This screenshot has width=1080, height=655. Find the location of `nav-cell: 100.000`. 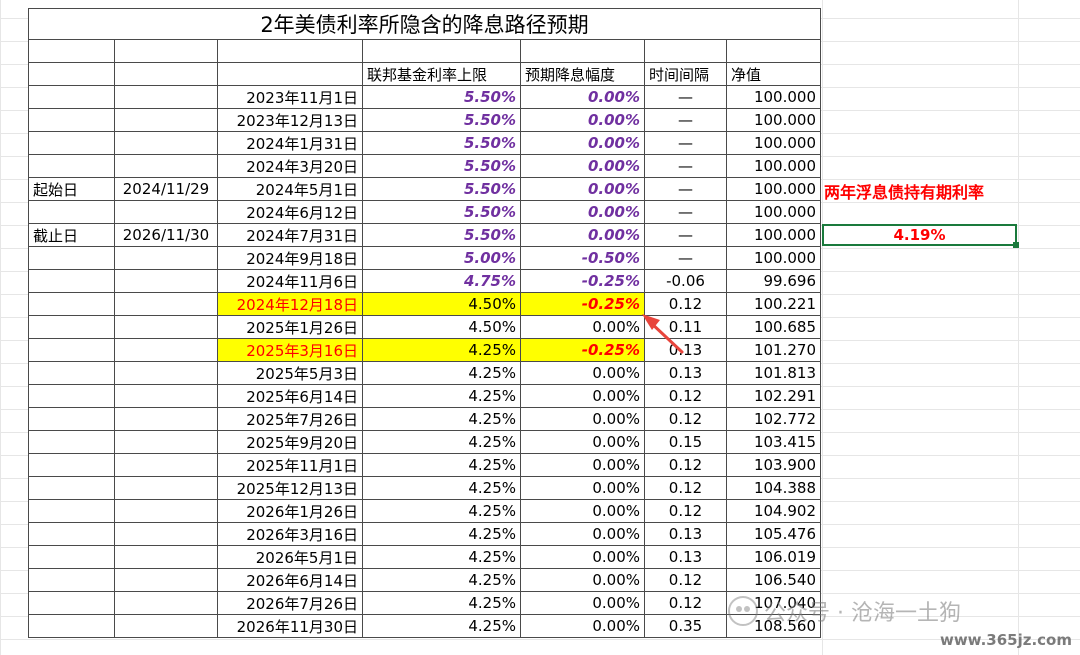

nav-cell: 100.000 is located at coordinates (773, 166).